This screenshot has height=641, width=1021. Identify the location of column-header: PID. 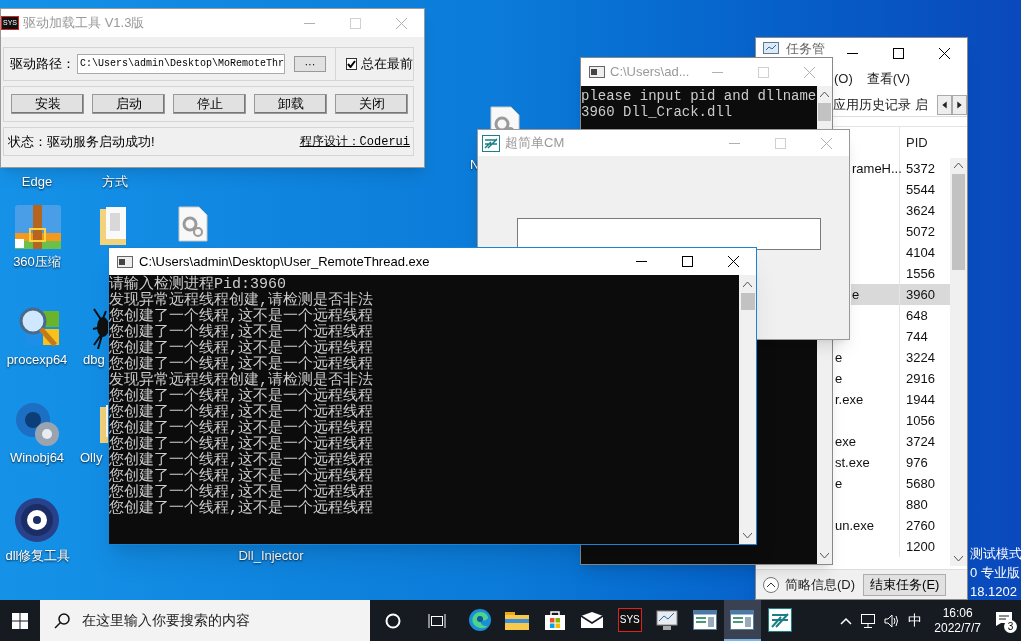
(917, 142).